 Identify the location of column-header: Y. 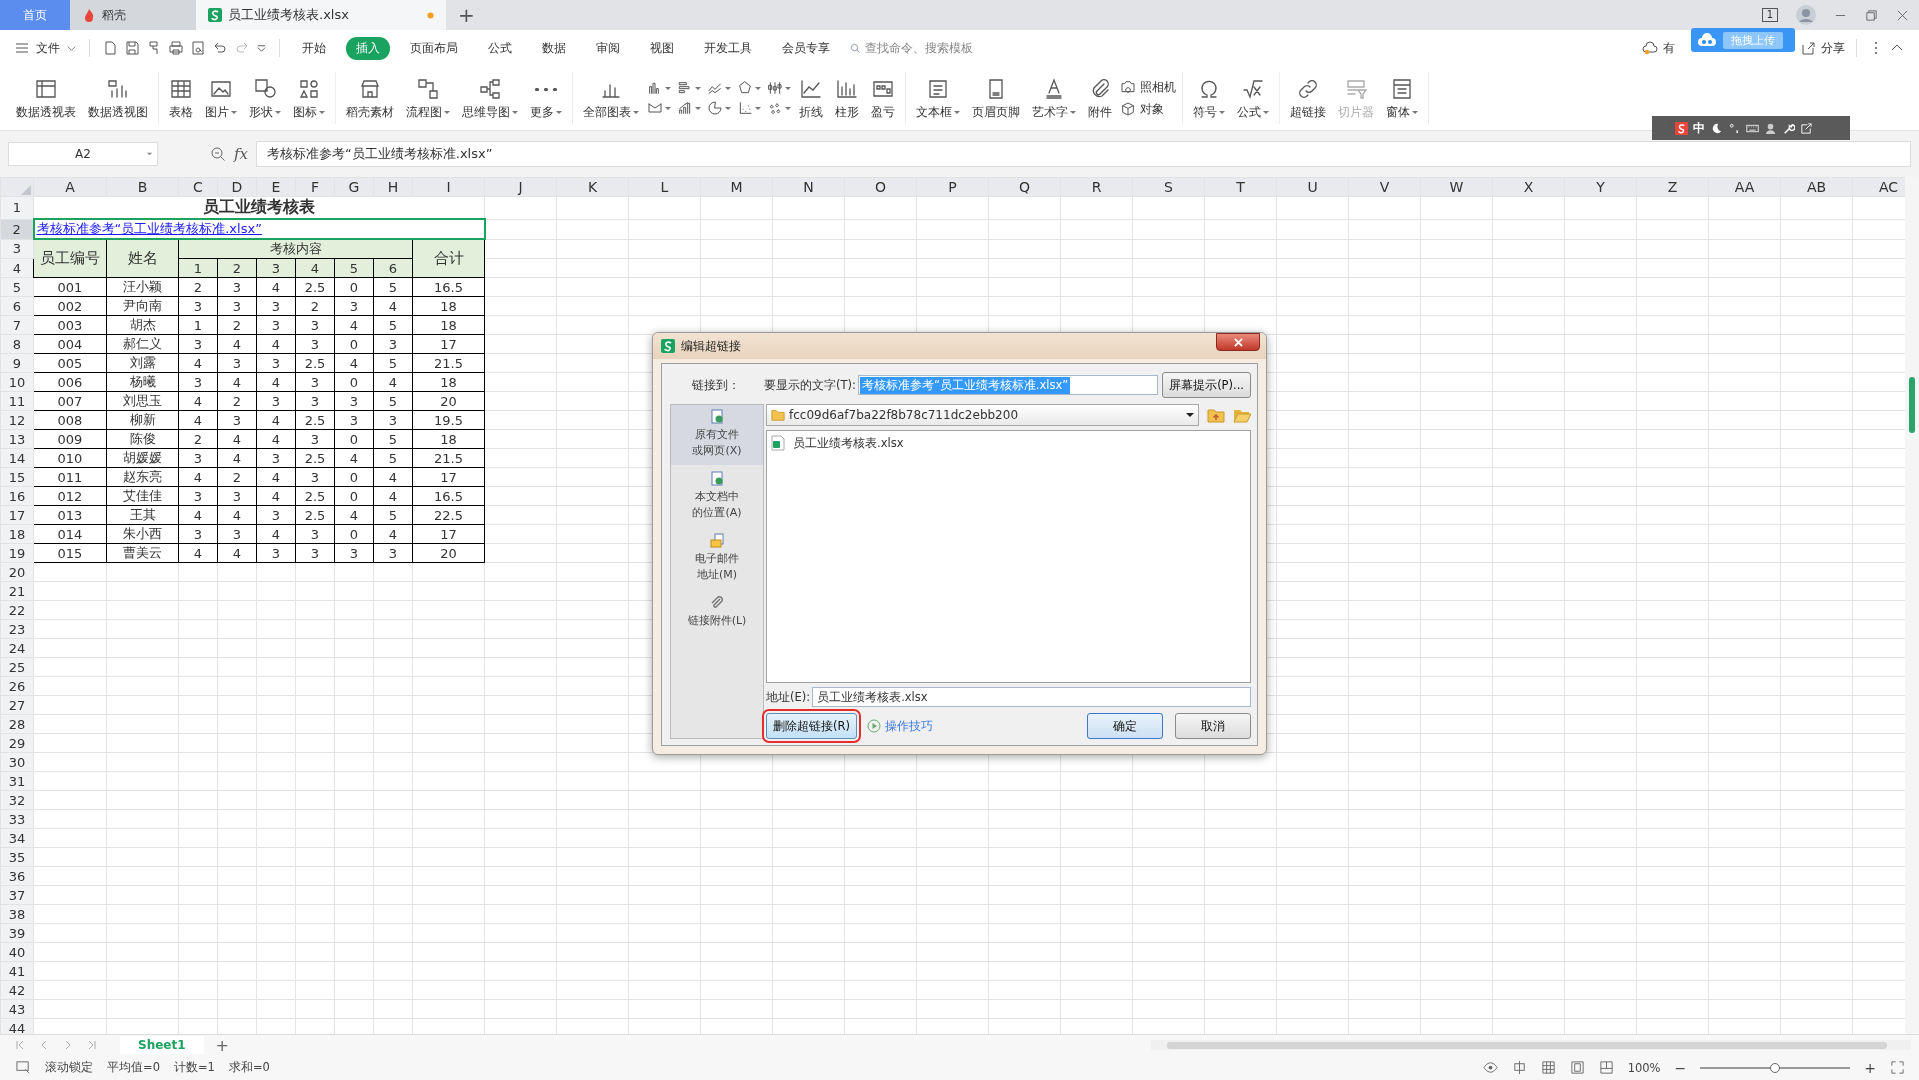
(1600, 187).